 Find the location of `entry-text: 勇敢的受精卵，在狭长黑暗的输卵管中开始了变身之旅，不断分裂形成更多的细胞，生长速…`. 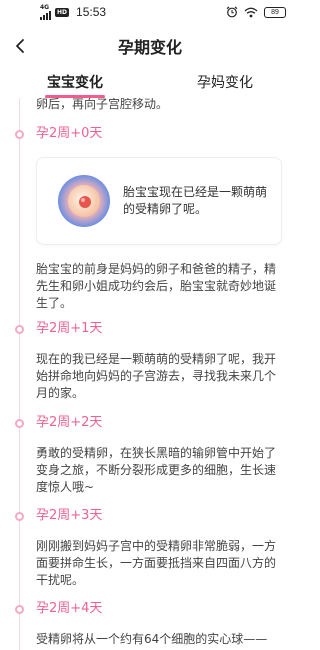

entry-text: 勇敢的受精卵，在狭长黑暗的输卵管中开始了变身之旅，不断分裂形成更多的细胞，生长速… is located at coordinates (156, 470).